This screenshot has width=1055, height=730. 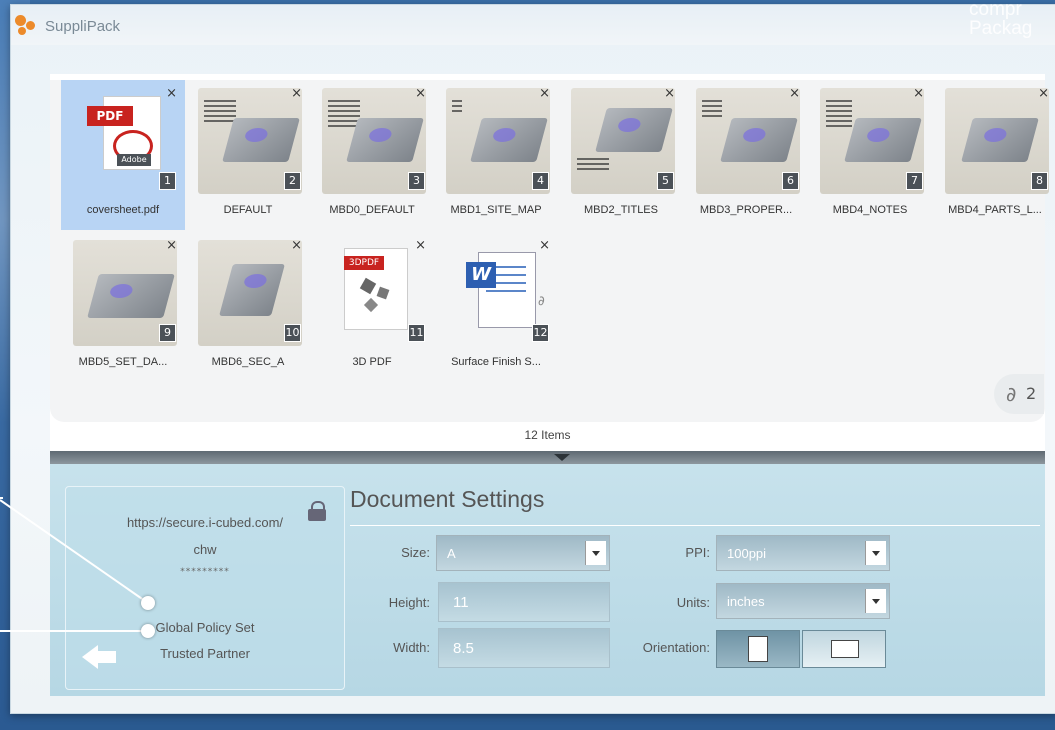 I want to click on width-label: Width:, so click(x=411, y=647).